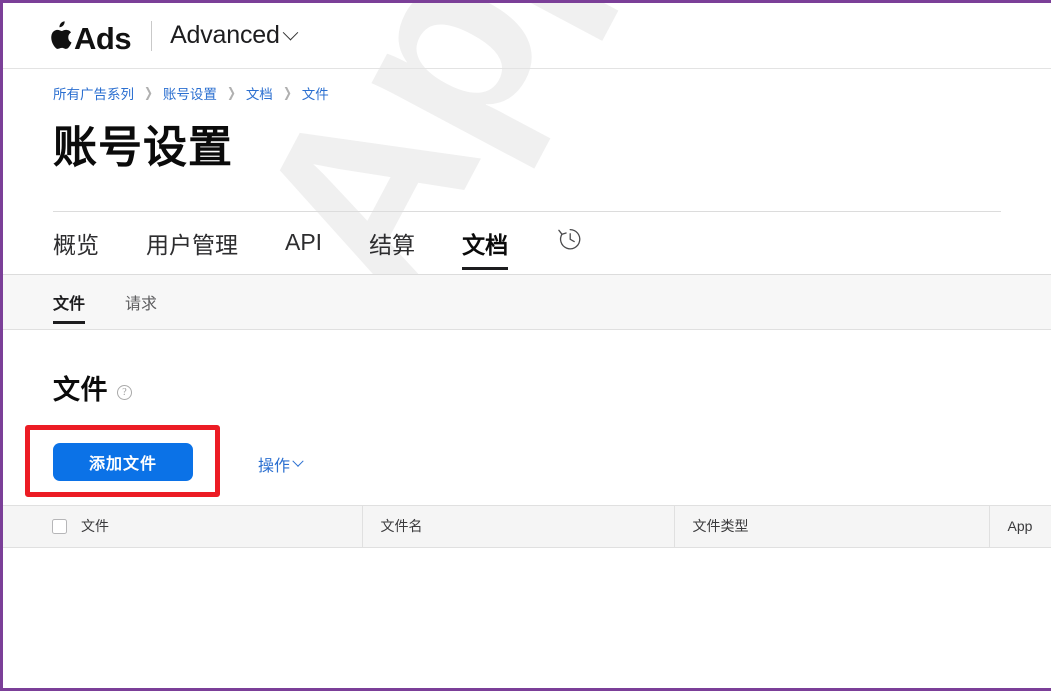 This screenshot has width=1051, height=691. I want to click on sub-tab-bar: 文件 请求, so click(527, 302).